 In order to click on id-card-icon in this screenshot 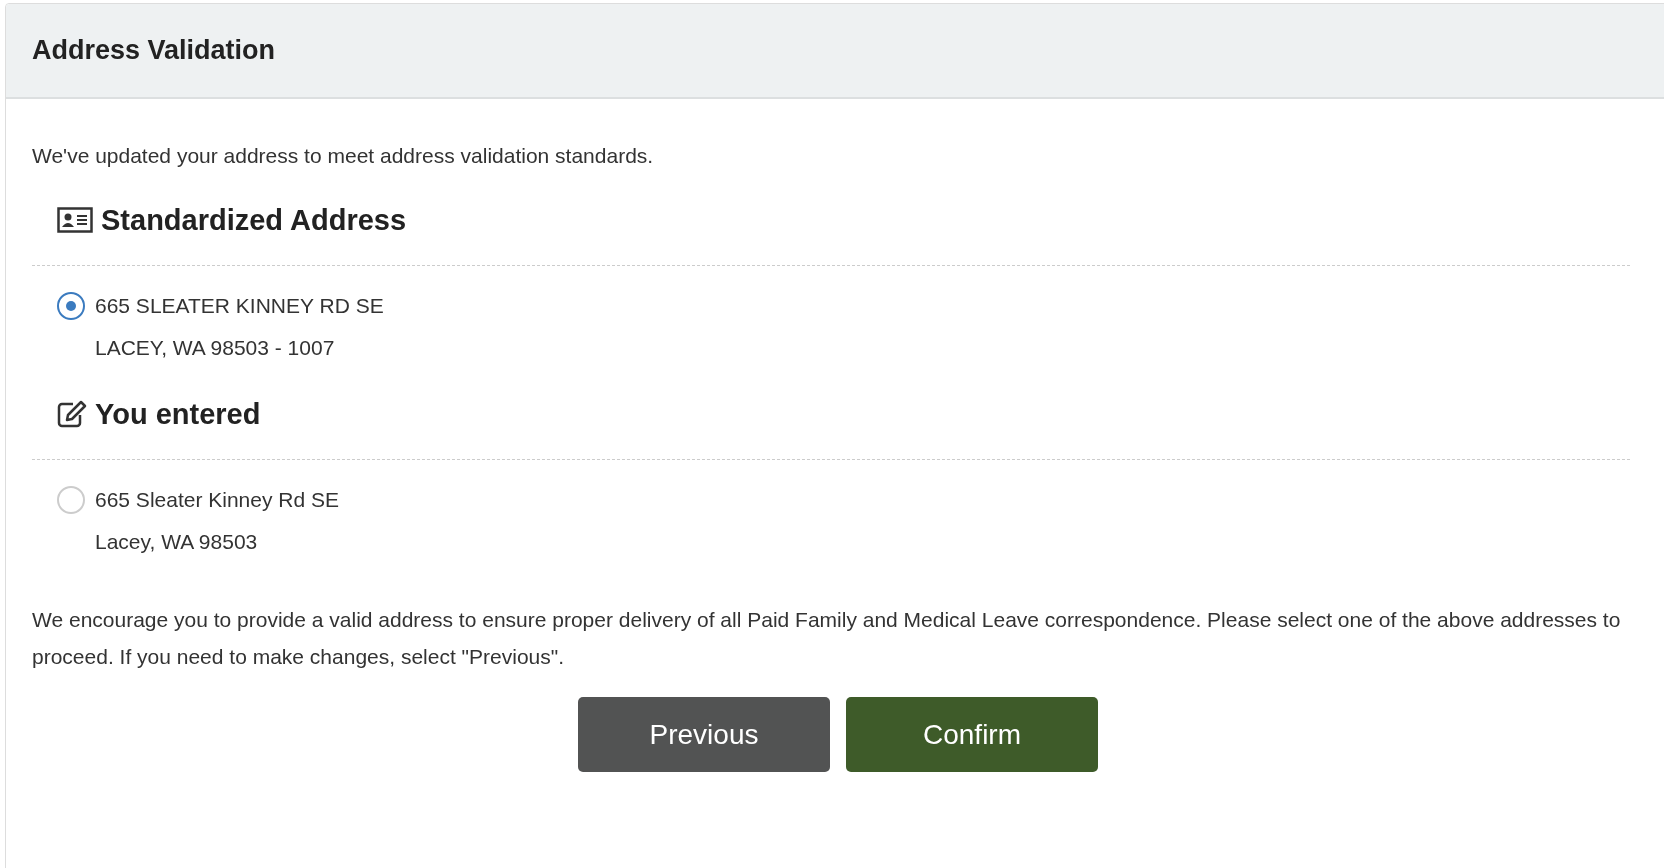, I will do `click(75, 220)`.